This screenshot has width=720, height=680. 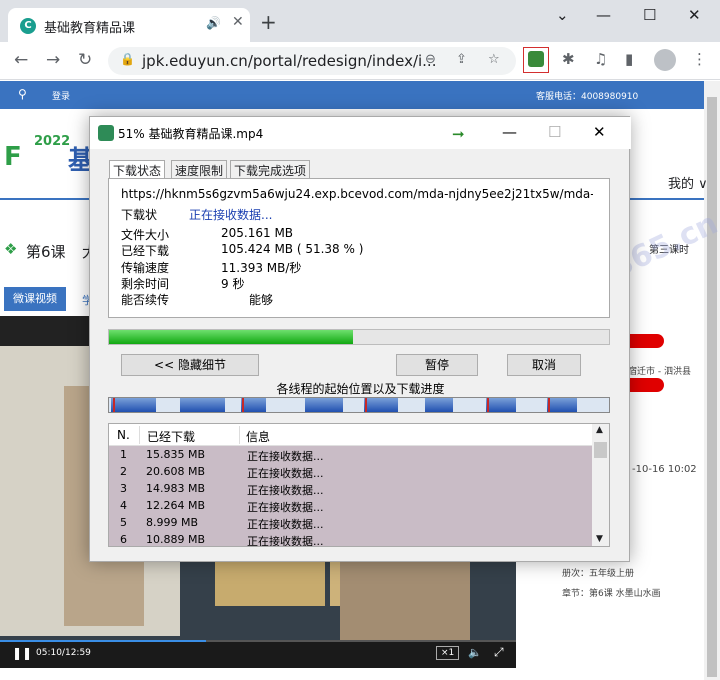 I want to click on back-icon: ←, so click(x=21, y=60).